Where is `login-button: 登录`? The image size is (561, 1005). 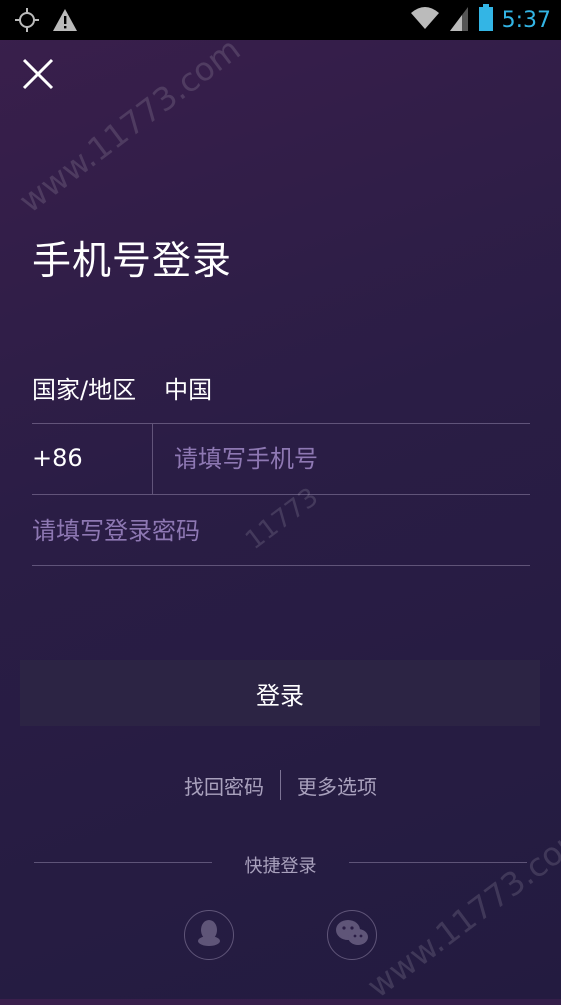
login-button: 登录 is located at coordinates (280, 693).